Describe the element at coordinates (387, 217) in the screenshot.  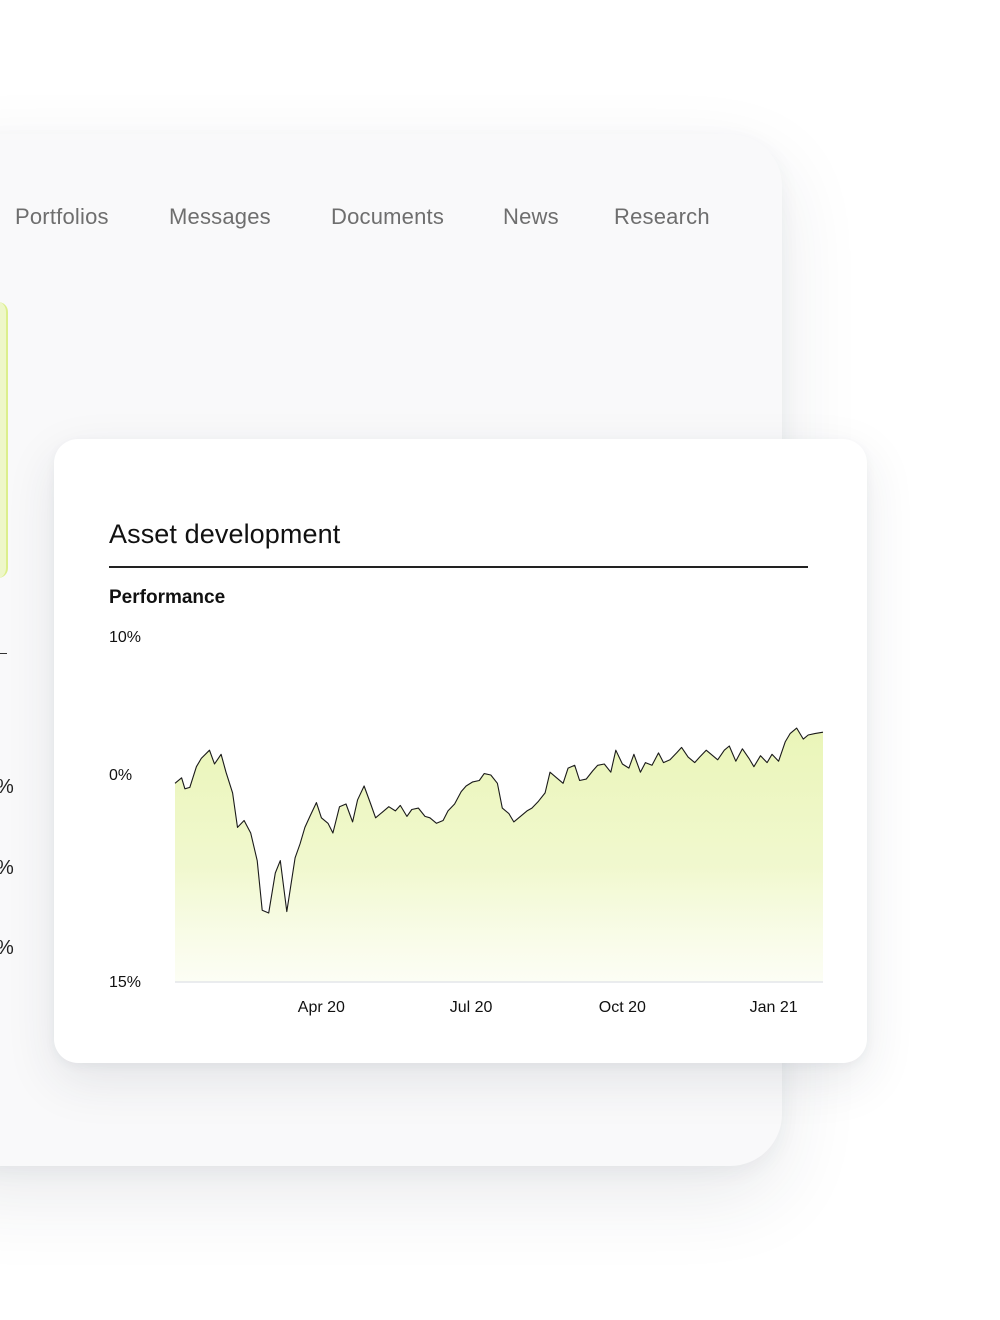
I see `nav-item-documents: Documents` at that location.